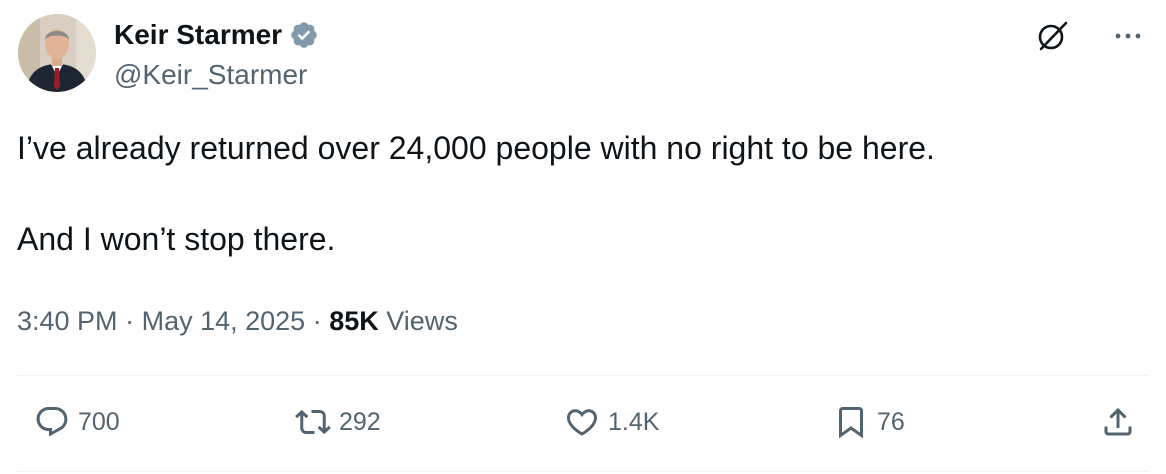 This screenshot has height=474, width=1166. Describe the element at coordinates (304, 35) in the screenshot. I see `verified-badge-icon` at that location.